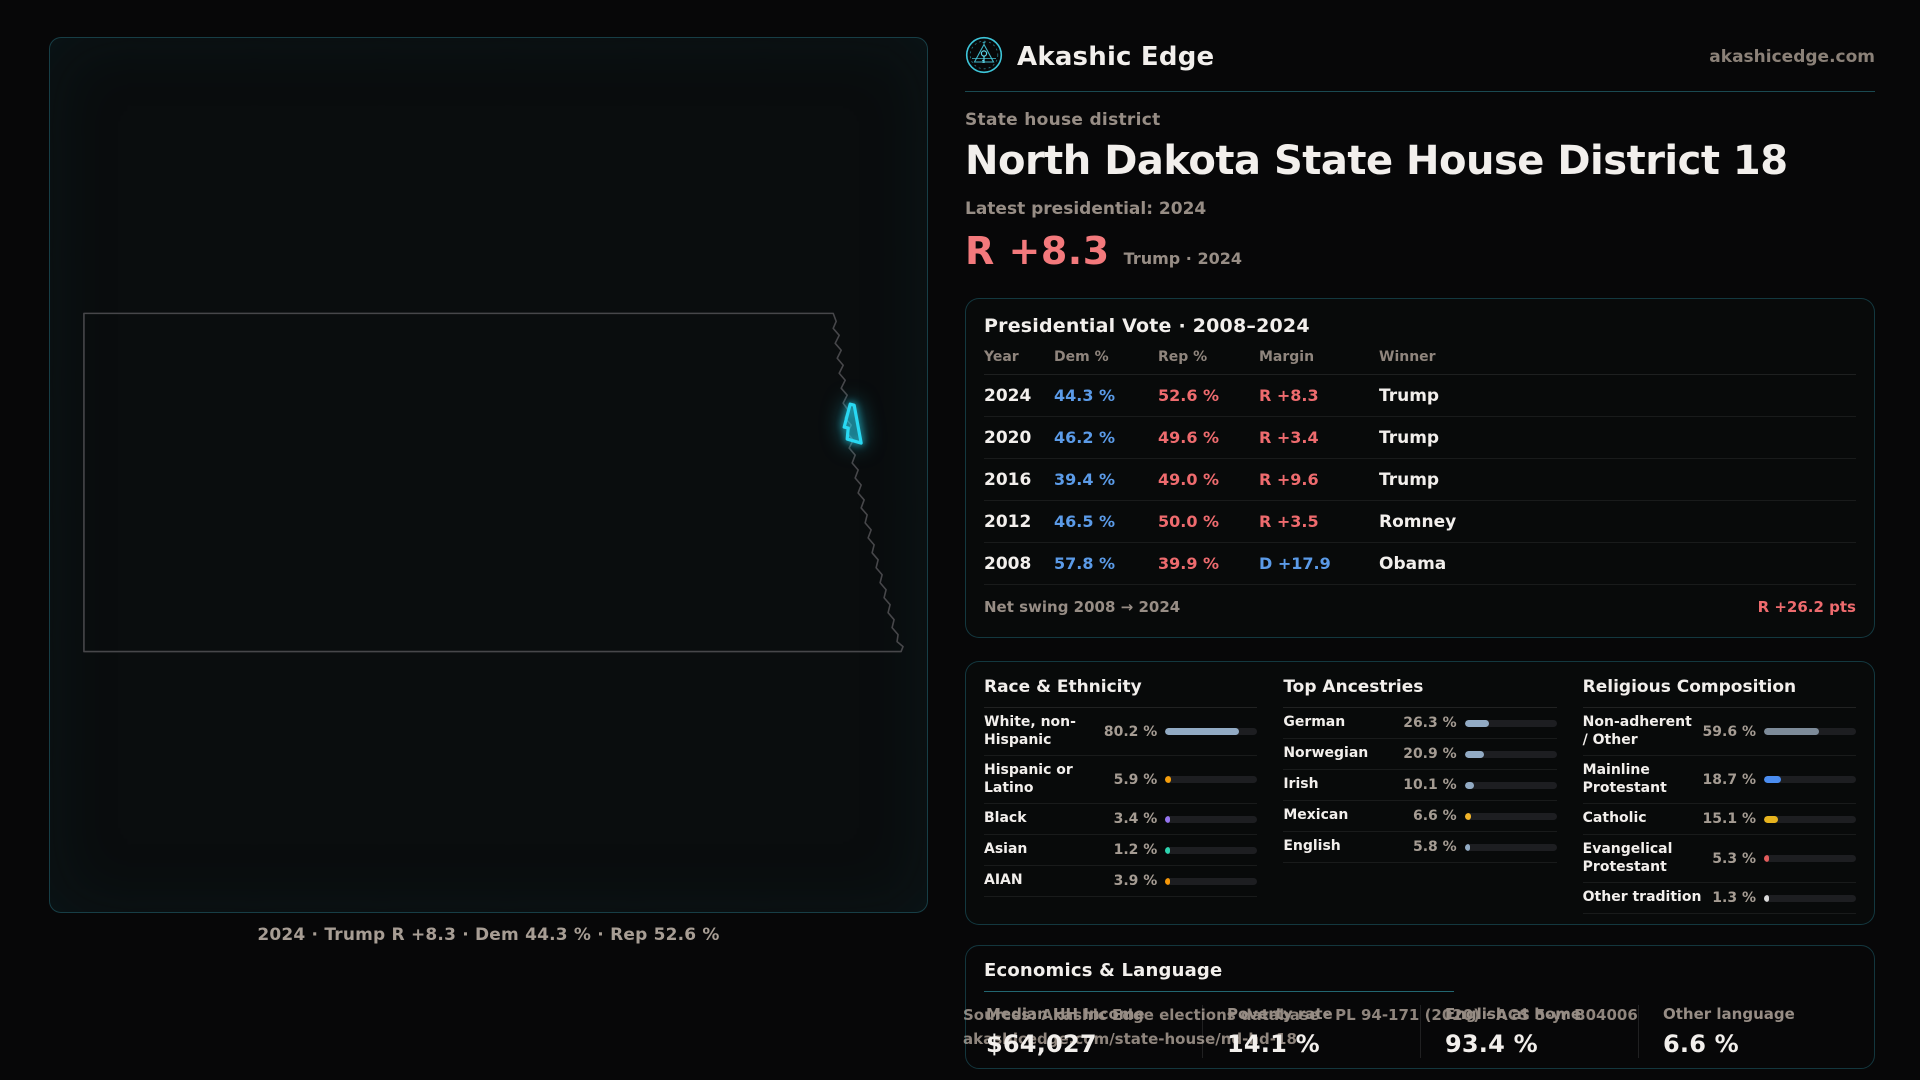 The image size is (1920, 1080). I want to click on column-header-year: Year, so click(1001, 357).